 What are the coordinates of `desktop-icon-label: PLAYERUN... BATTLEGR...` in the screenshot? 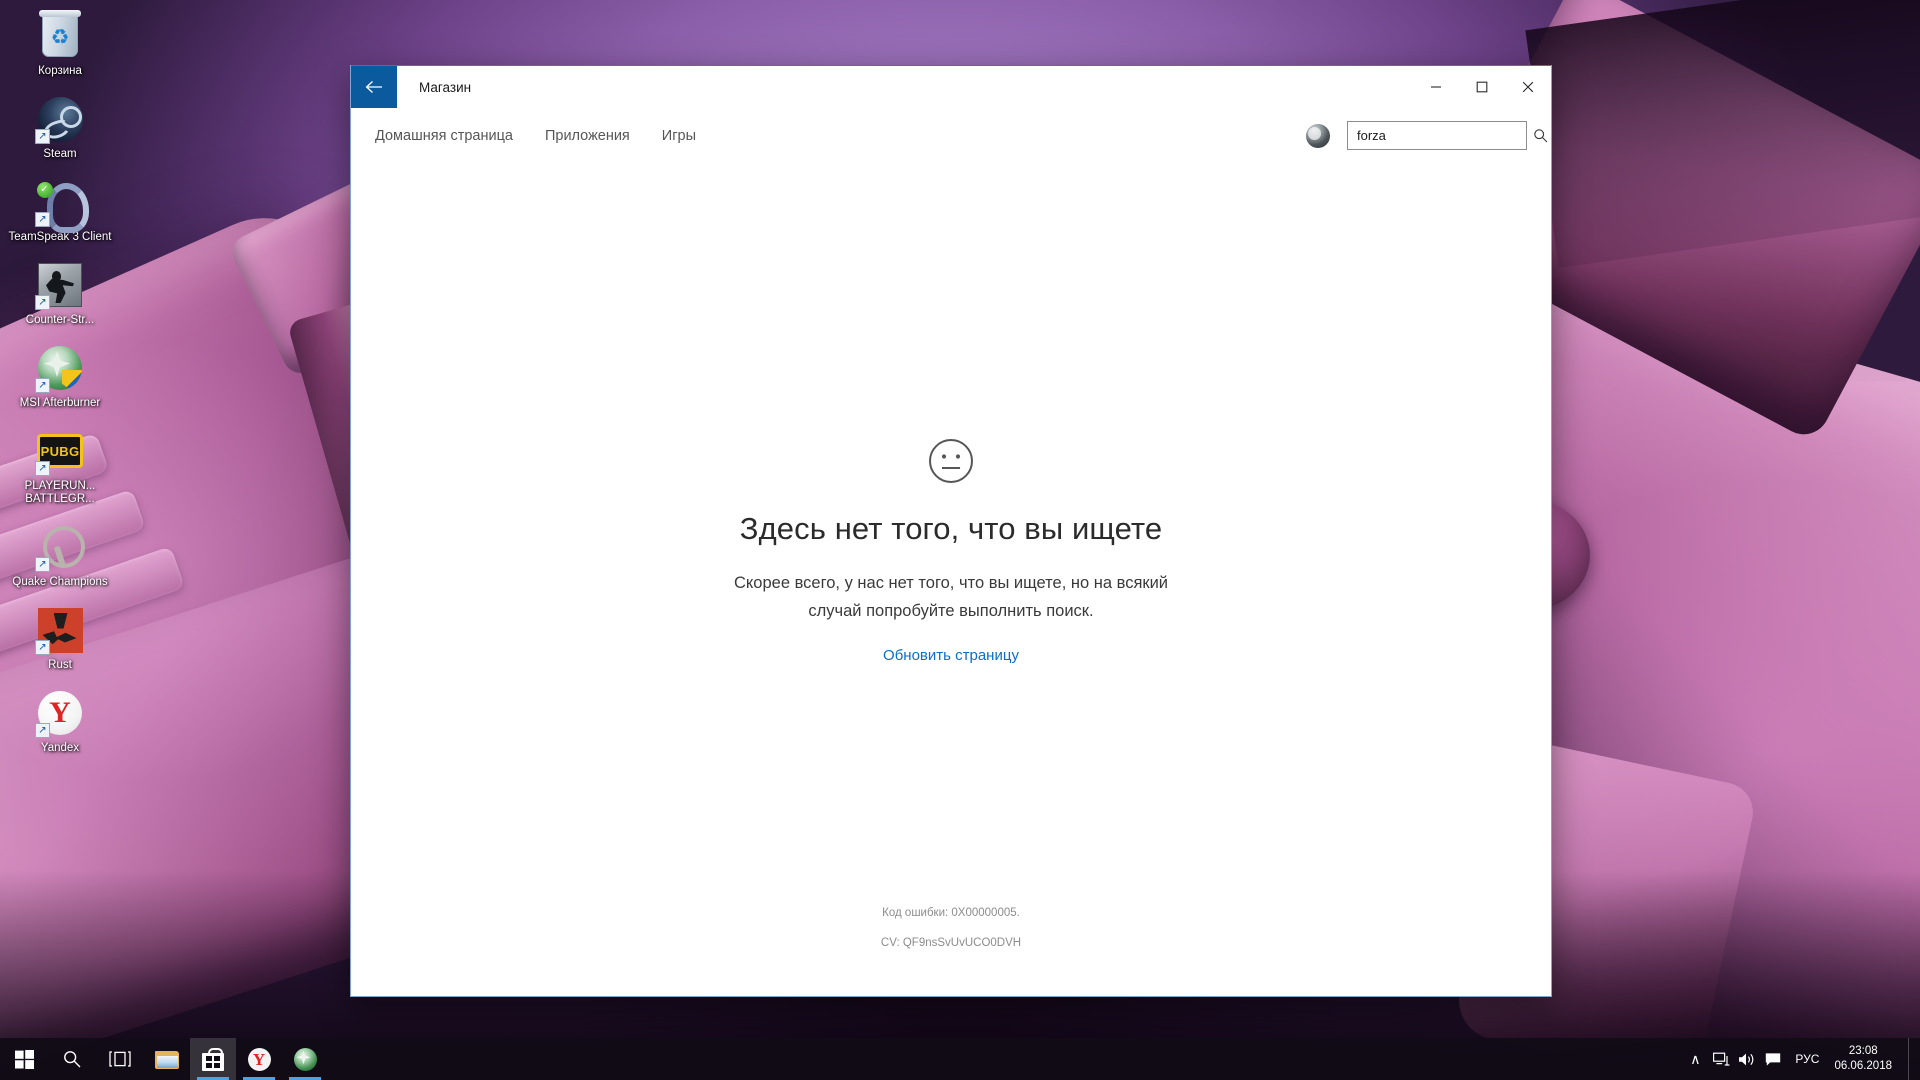 It's located at (60, 492).